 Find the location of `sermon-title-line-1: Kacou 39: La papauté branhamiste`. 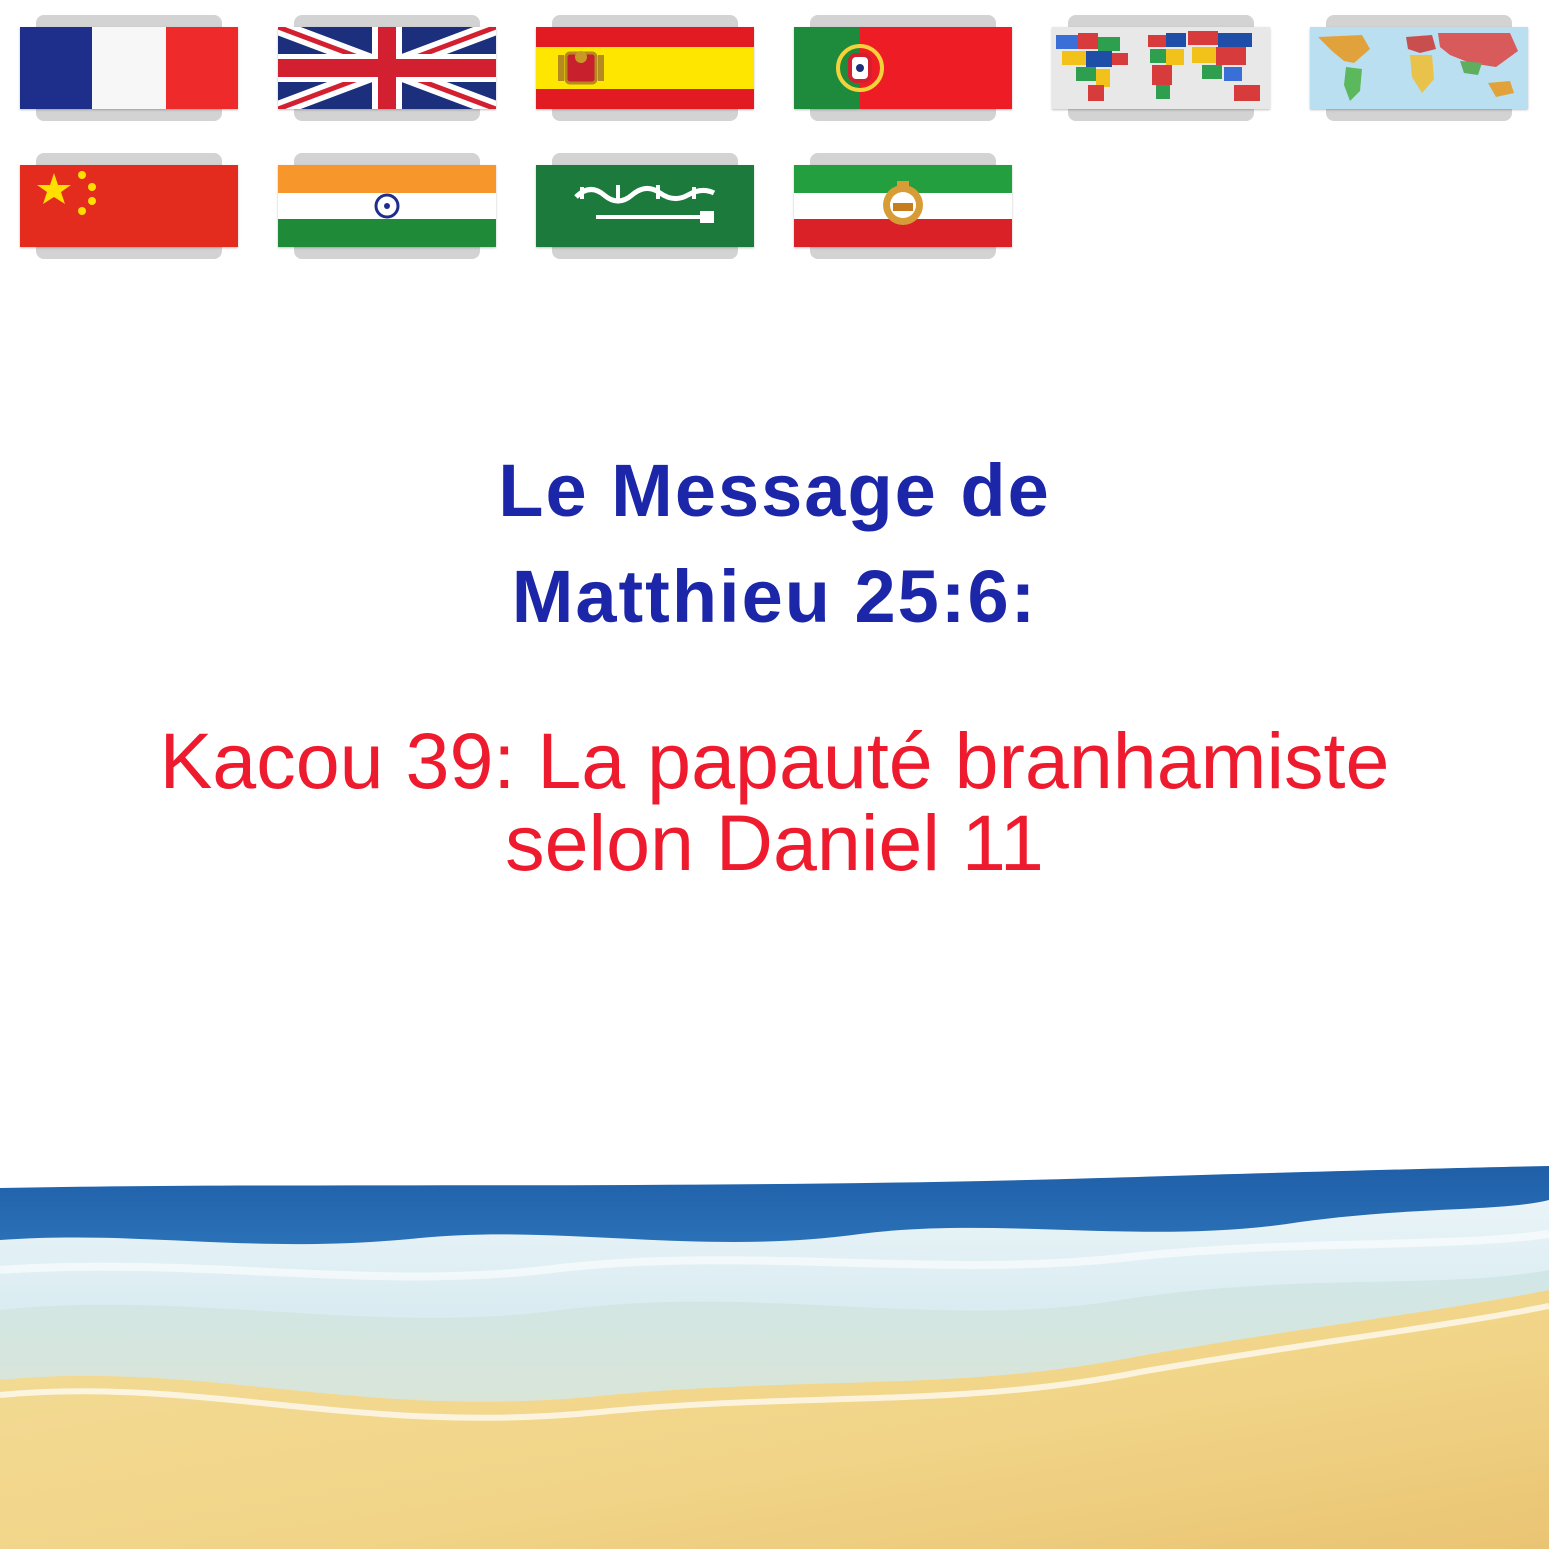

sermon-title-line-1: Kacou 39: La papauté branhamiste is located at coordinates (774, 760).